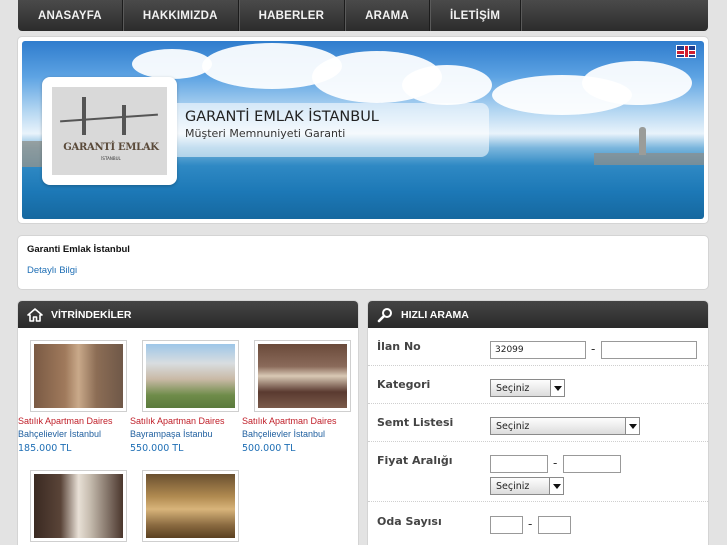  Describe the element at coordinates (404, 384) in the screenshot. I see `kategori-label: Kategori` at that location.